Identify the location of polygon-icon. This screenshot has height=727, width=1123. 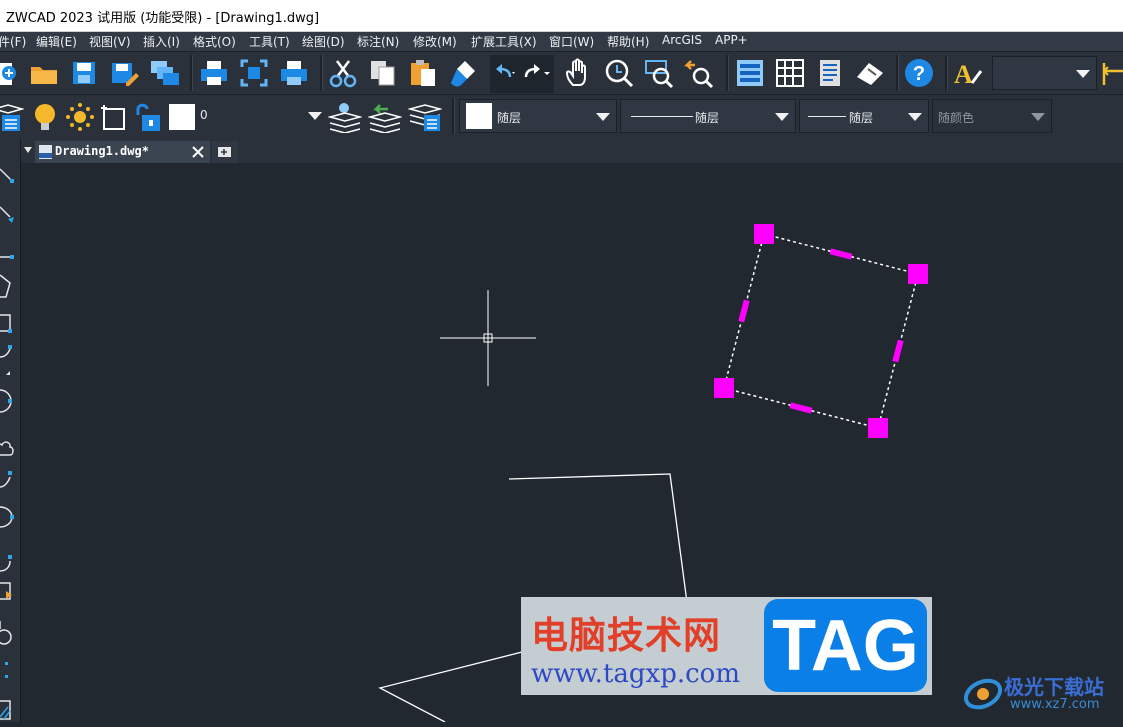
(5, 286).